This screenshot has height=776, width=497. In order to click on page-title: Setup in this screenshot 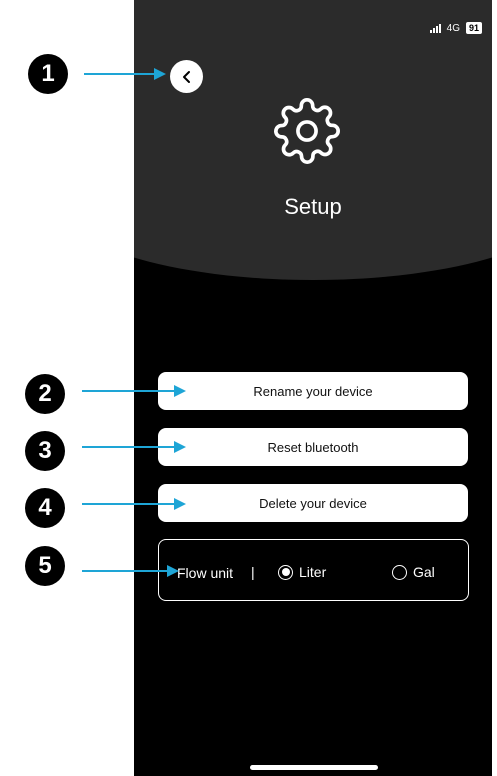, I will do `click(313, 206)`.